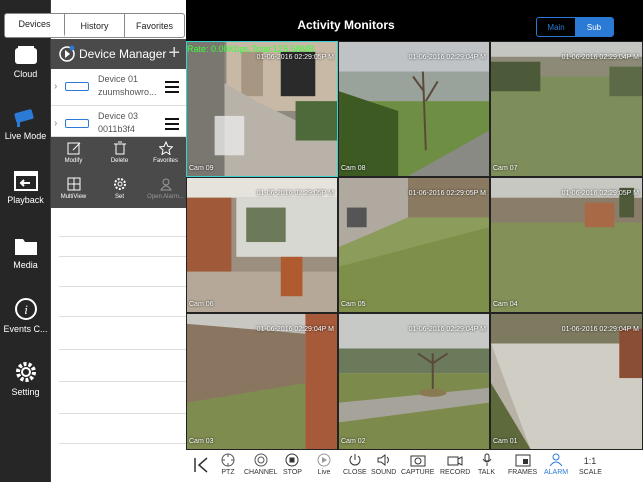  What do you see at coordinates (292, 460) in the screenshot?
I see `stop-icon` at bounding box center [292, 460].